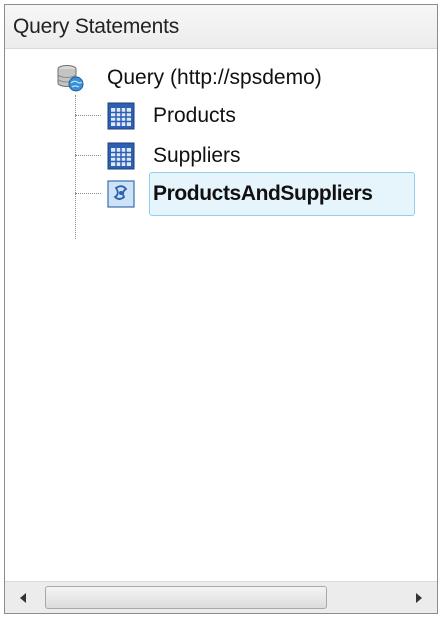 The height and width of the screenshot is (620, 445). What do you see at coordinates (214, 77) in the screenshot?
I see `tree-node-label: Query (http://spsdemo)` at bounding box center [214, 77].